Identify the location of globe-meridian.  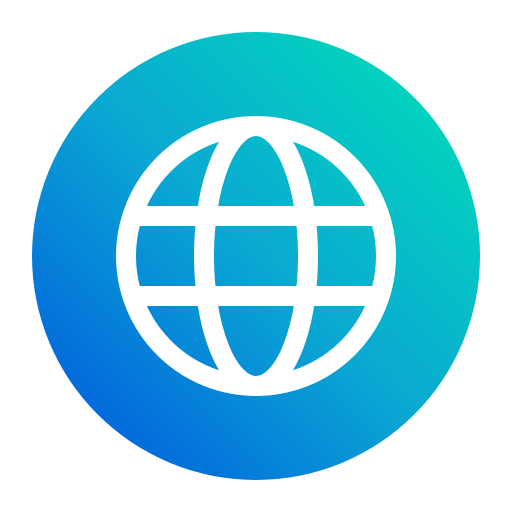
(256, 256).